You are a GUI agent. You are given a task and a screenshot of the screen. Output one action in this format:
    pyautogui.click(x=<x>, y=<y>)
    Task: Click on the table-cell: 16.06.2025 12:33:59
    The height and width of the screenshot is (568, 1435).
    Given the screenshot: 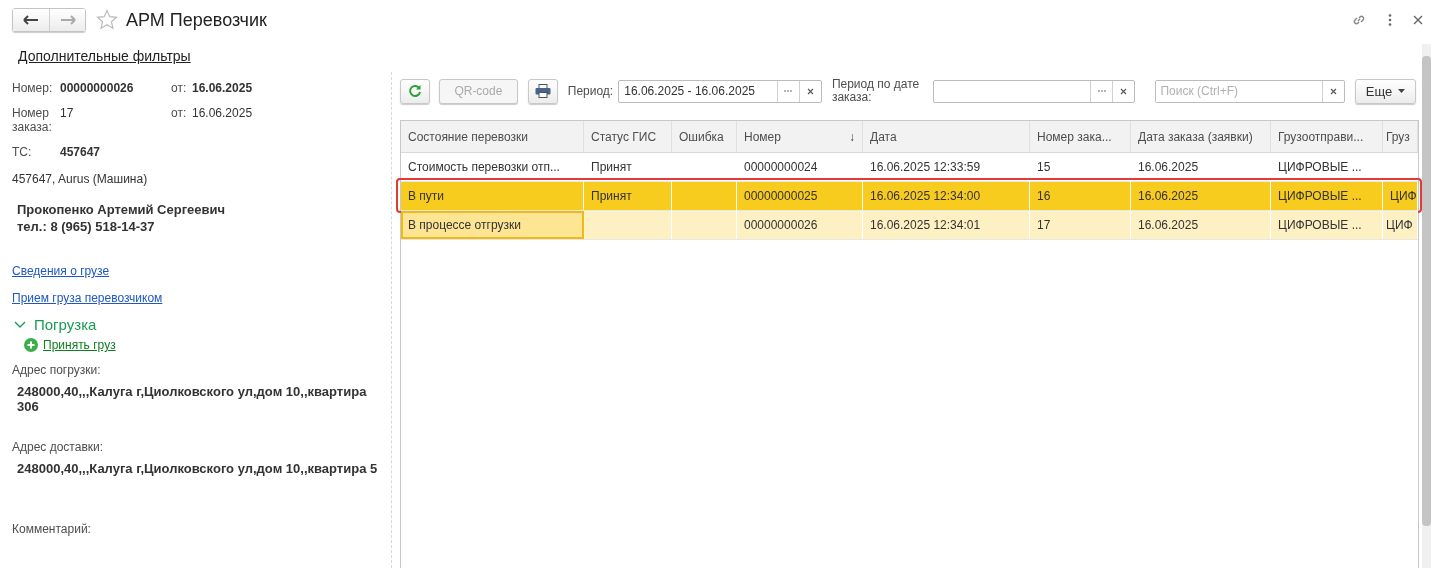 What is the action you would take?
    pyautogui.click(x=925, y=167)
    